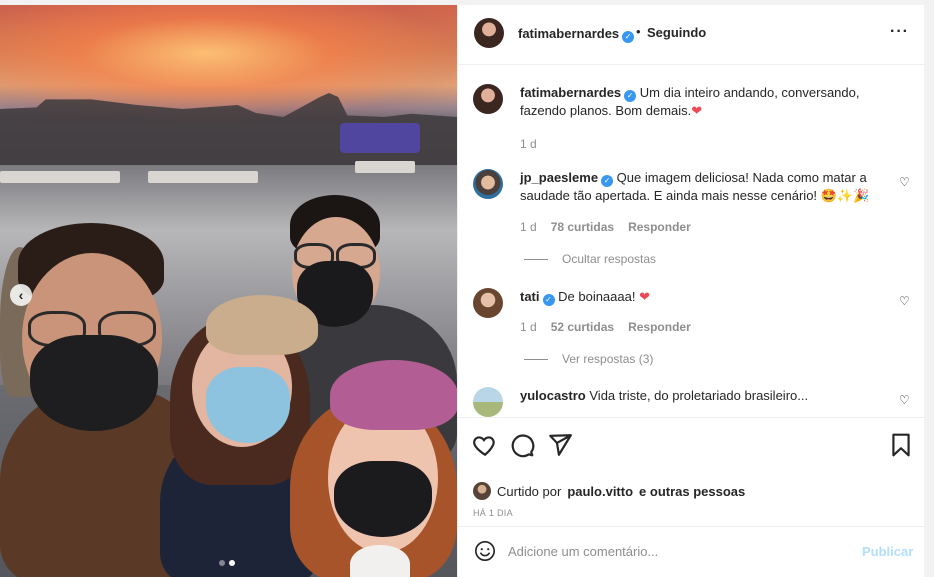 The height and width of the screenshot is (577, 934). I want to click on comment-meta: 1 d 78 curtidas Responder, so click(605, 227).